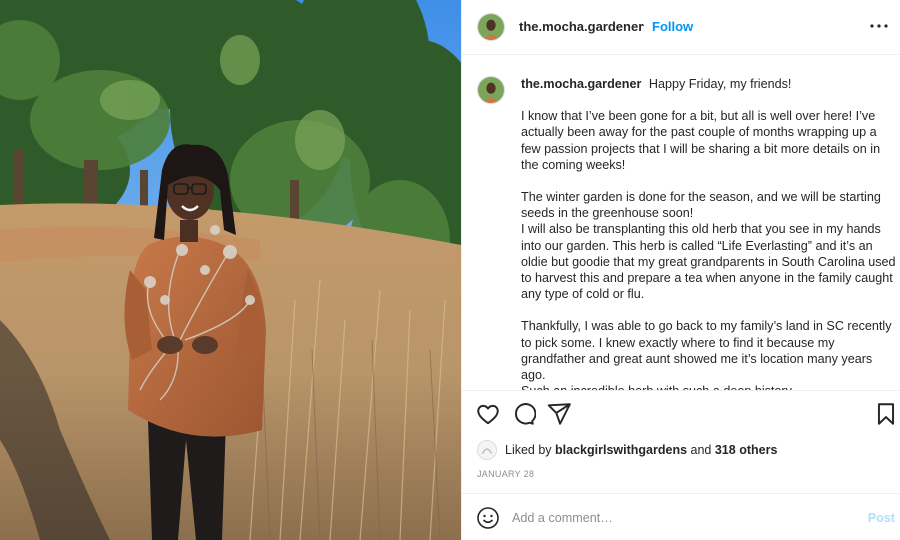 The image size is (900, 540). Describe the element at coordinates (701, 450) in the screenshot. I see `likes-conjunction: and` at that location.